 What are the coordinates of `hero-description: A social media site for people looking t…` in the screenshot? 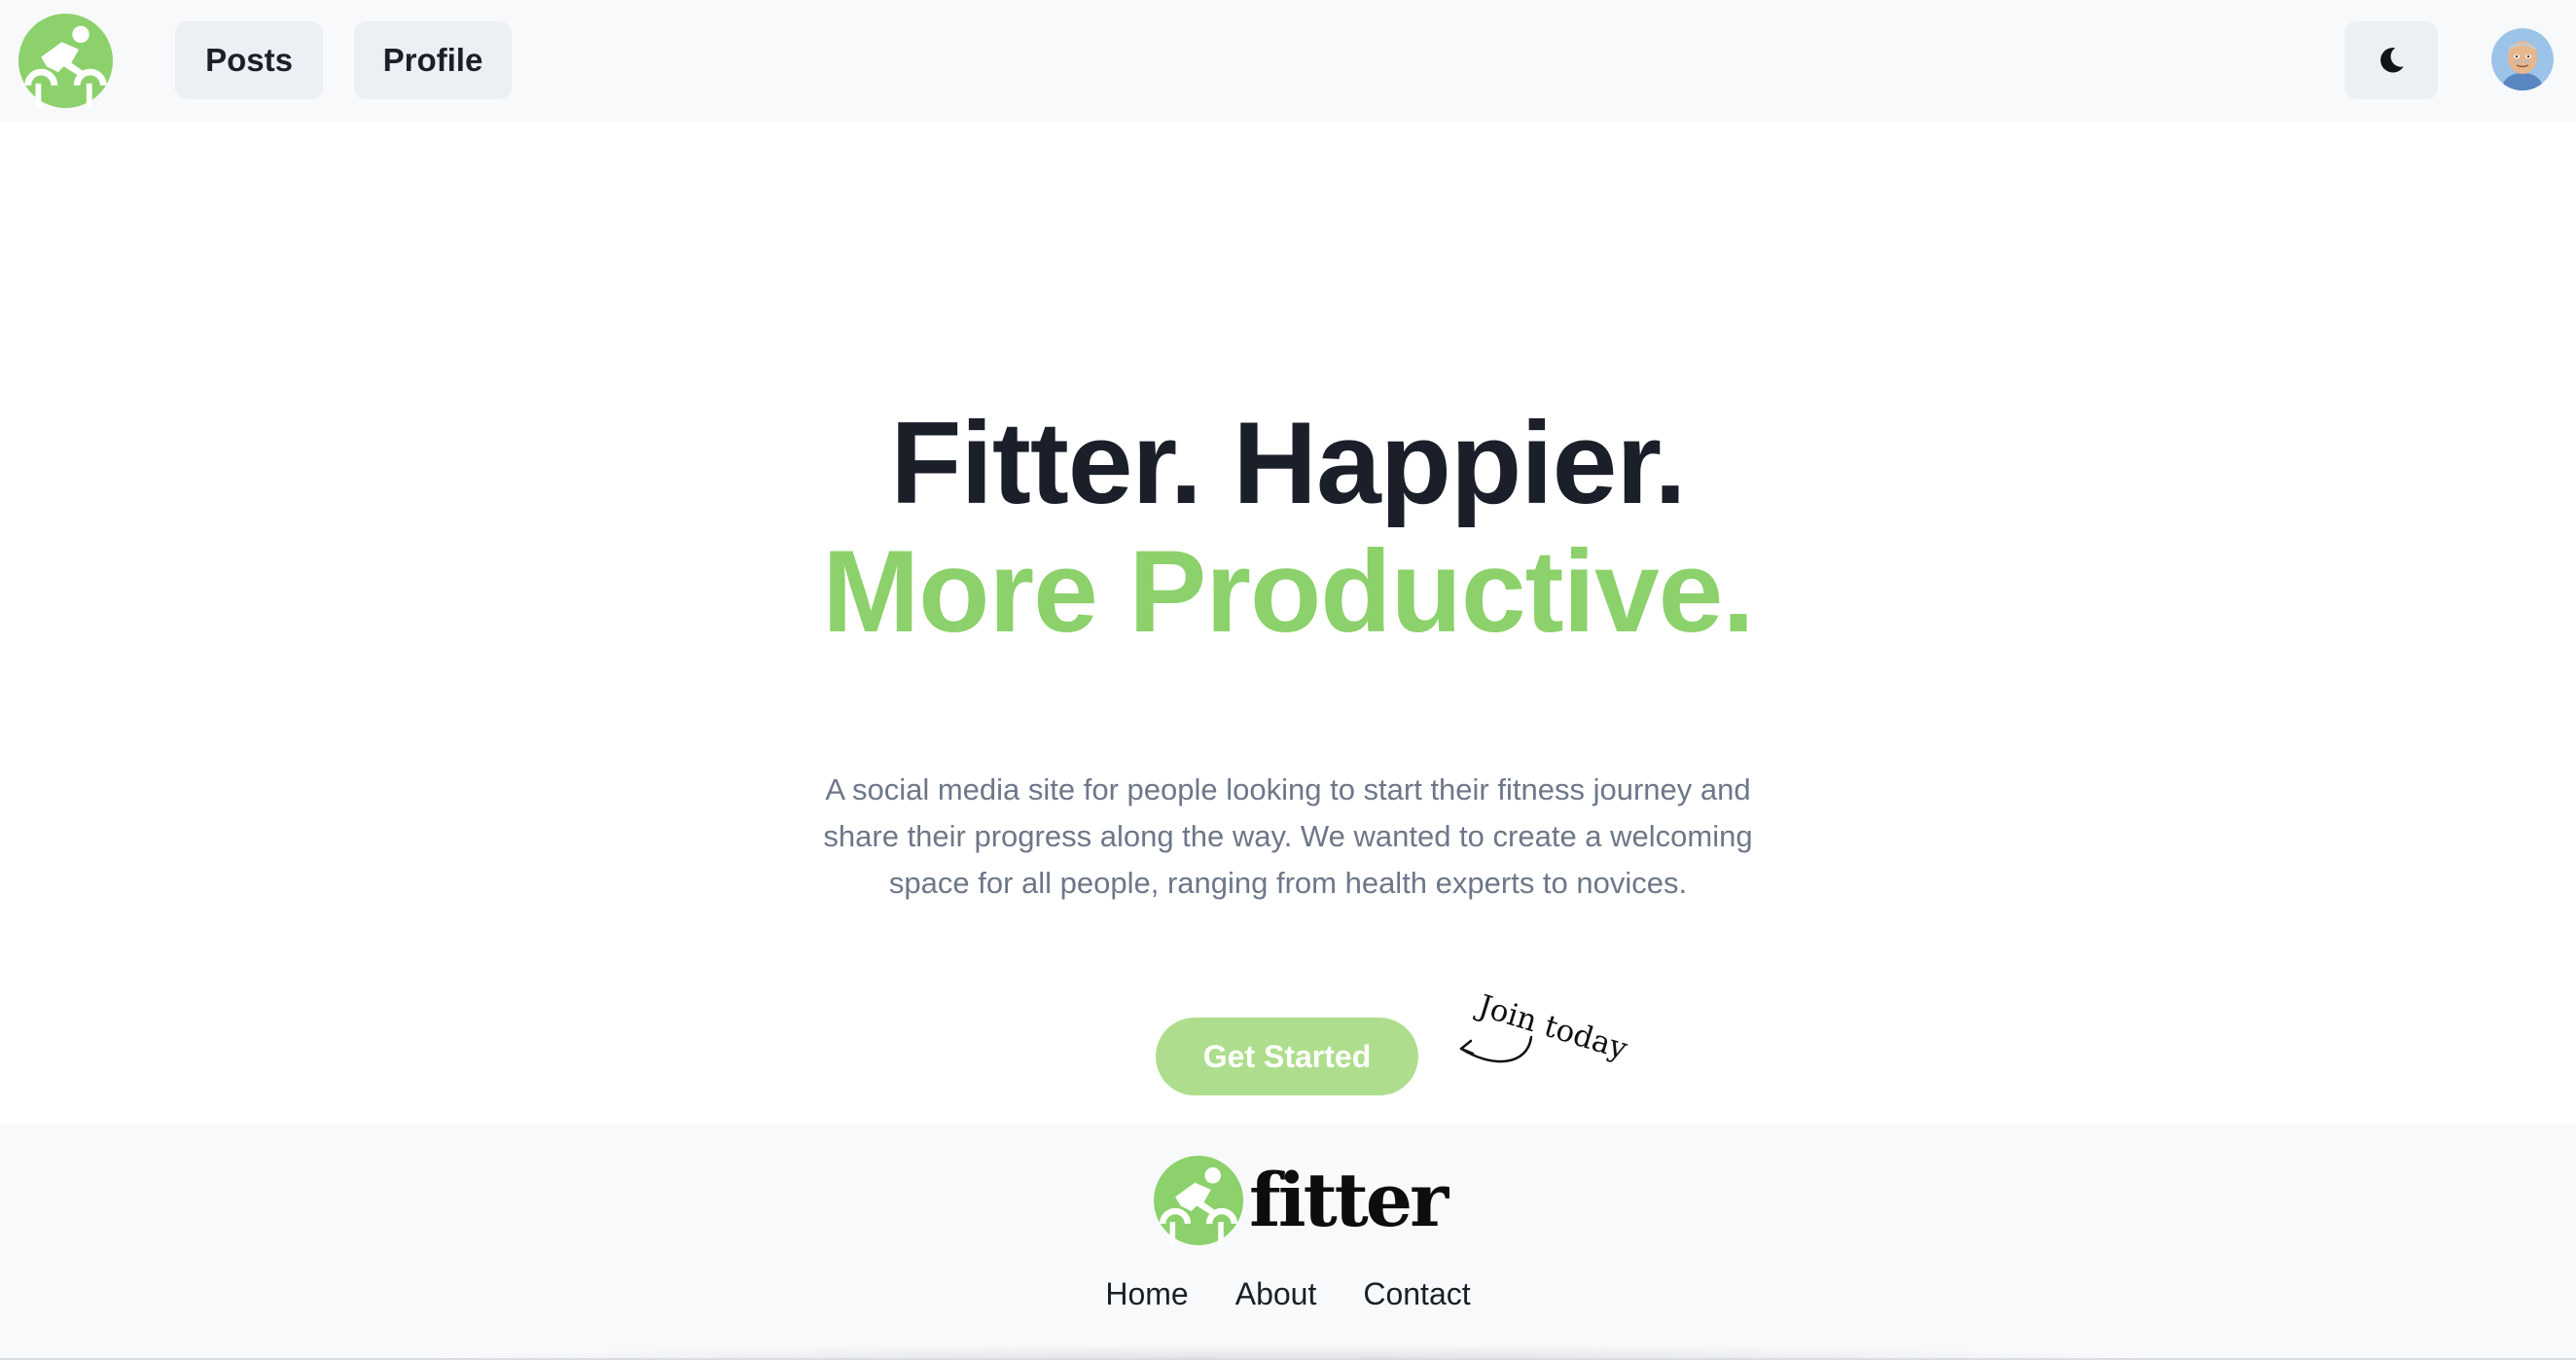 It's located at (1288, 836).